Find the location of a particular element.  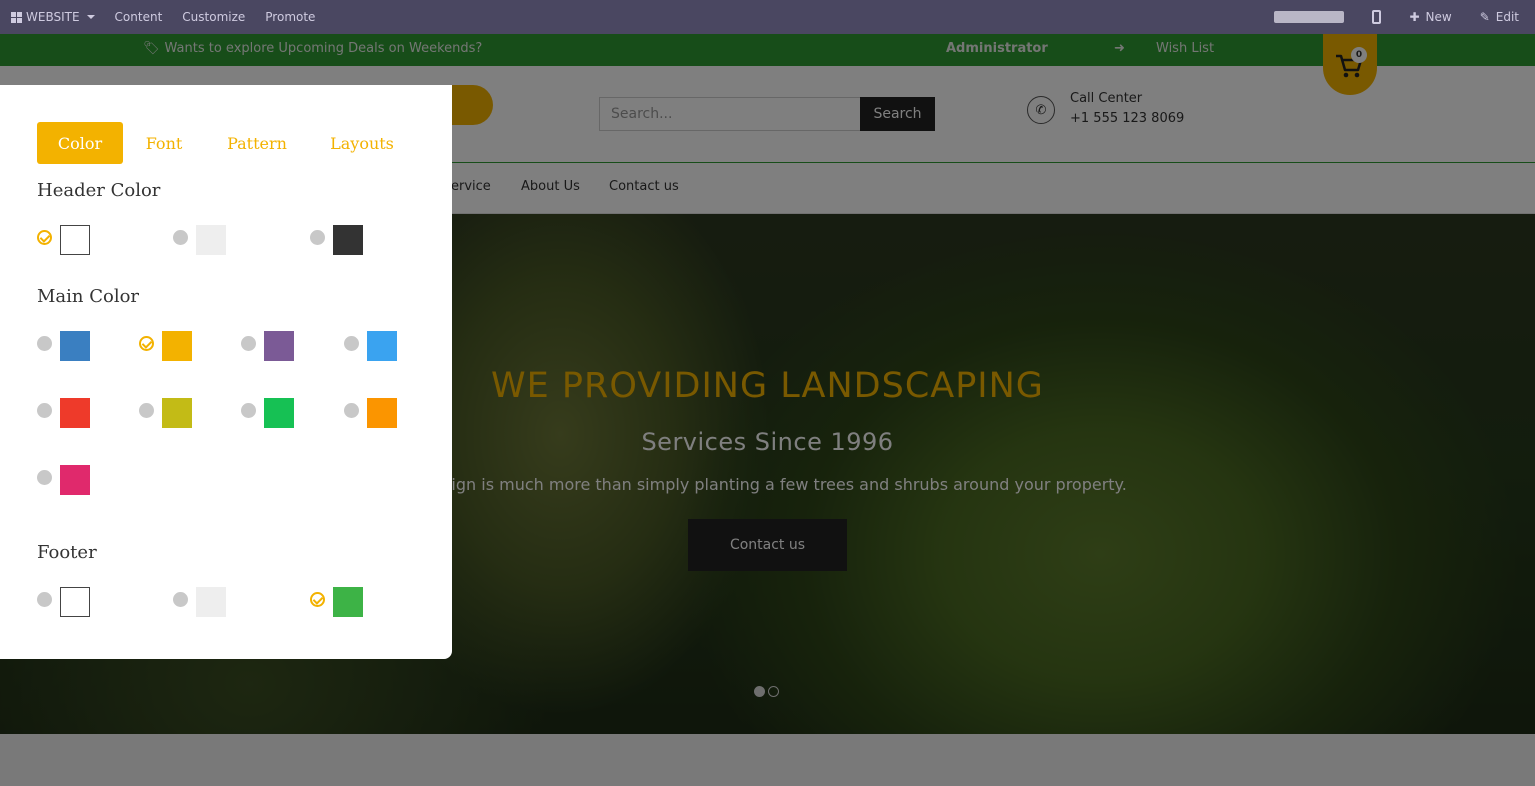

tab-font: Font is located at coordinates (164, 143).